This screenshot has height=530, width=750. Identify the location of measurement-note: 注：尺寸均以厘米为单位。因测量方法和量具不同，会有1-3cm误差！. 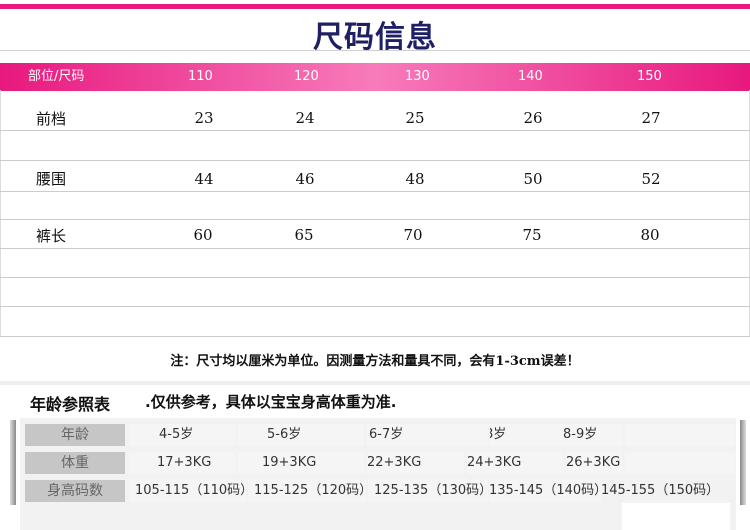
(375, 361).